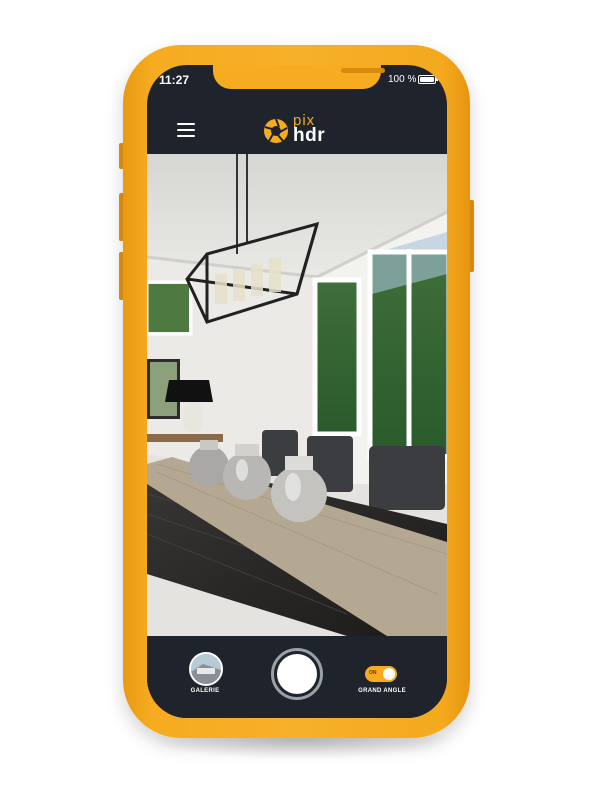 Image resolution: width=592 pixels, height=802 pixels. Describe the element at coordinates (373, 673) in the screenshot. I see `wide-angle-toggle-text: ON` at that location.